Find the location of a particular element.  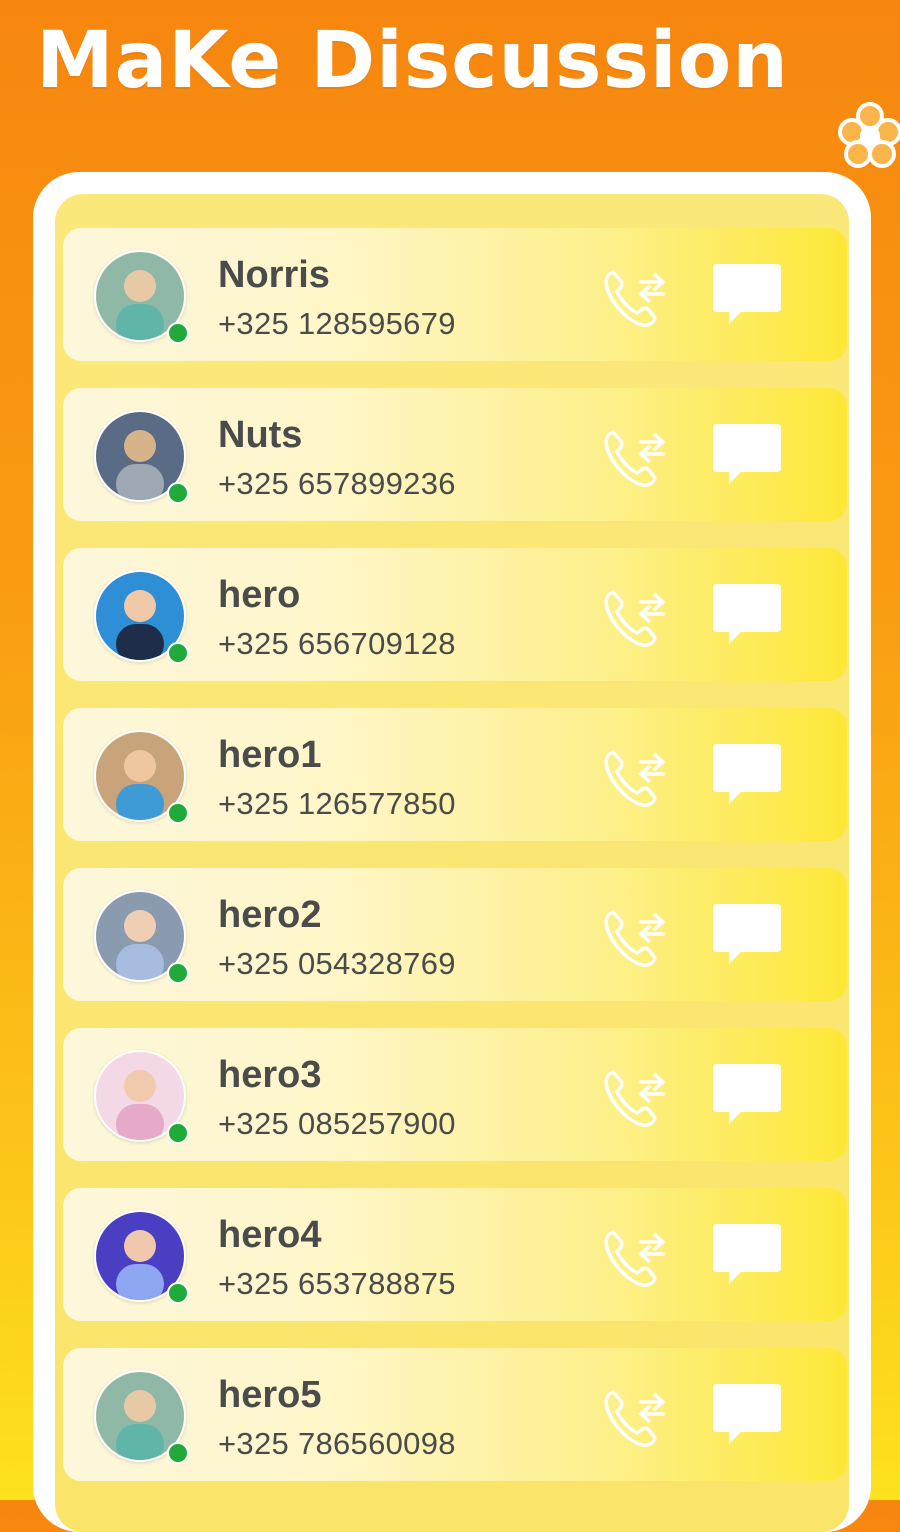

contact-phone: +325 085257900 is located at coordinates (337, 1123).